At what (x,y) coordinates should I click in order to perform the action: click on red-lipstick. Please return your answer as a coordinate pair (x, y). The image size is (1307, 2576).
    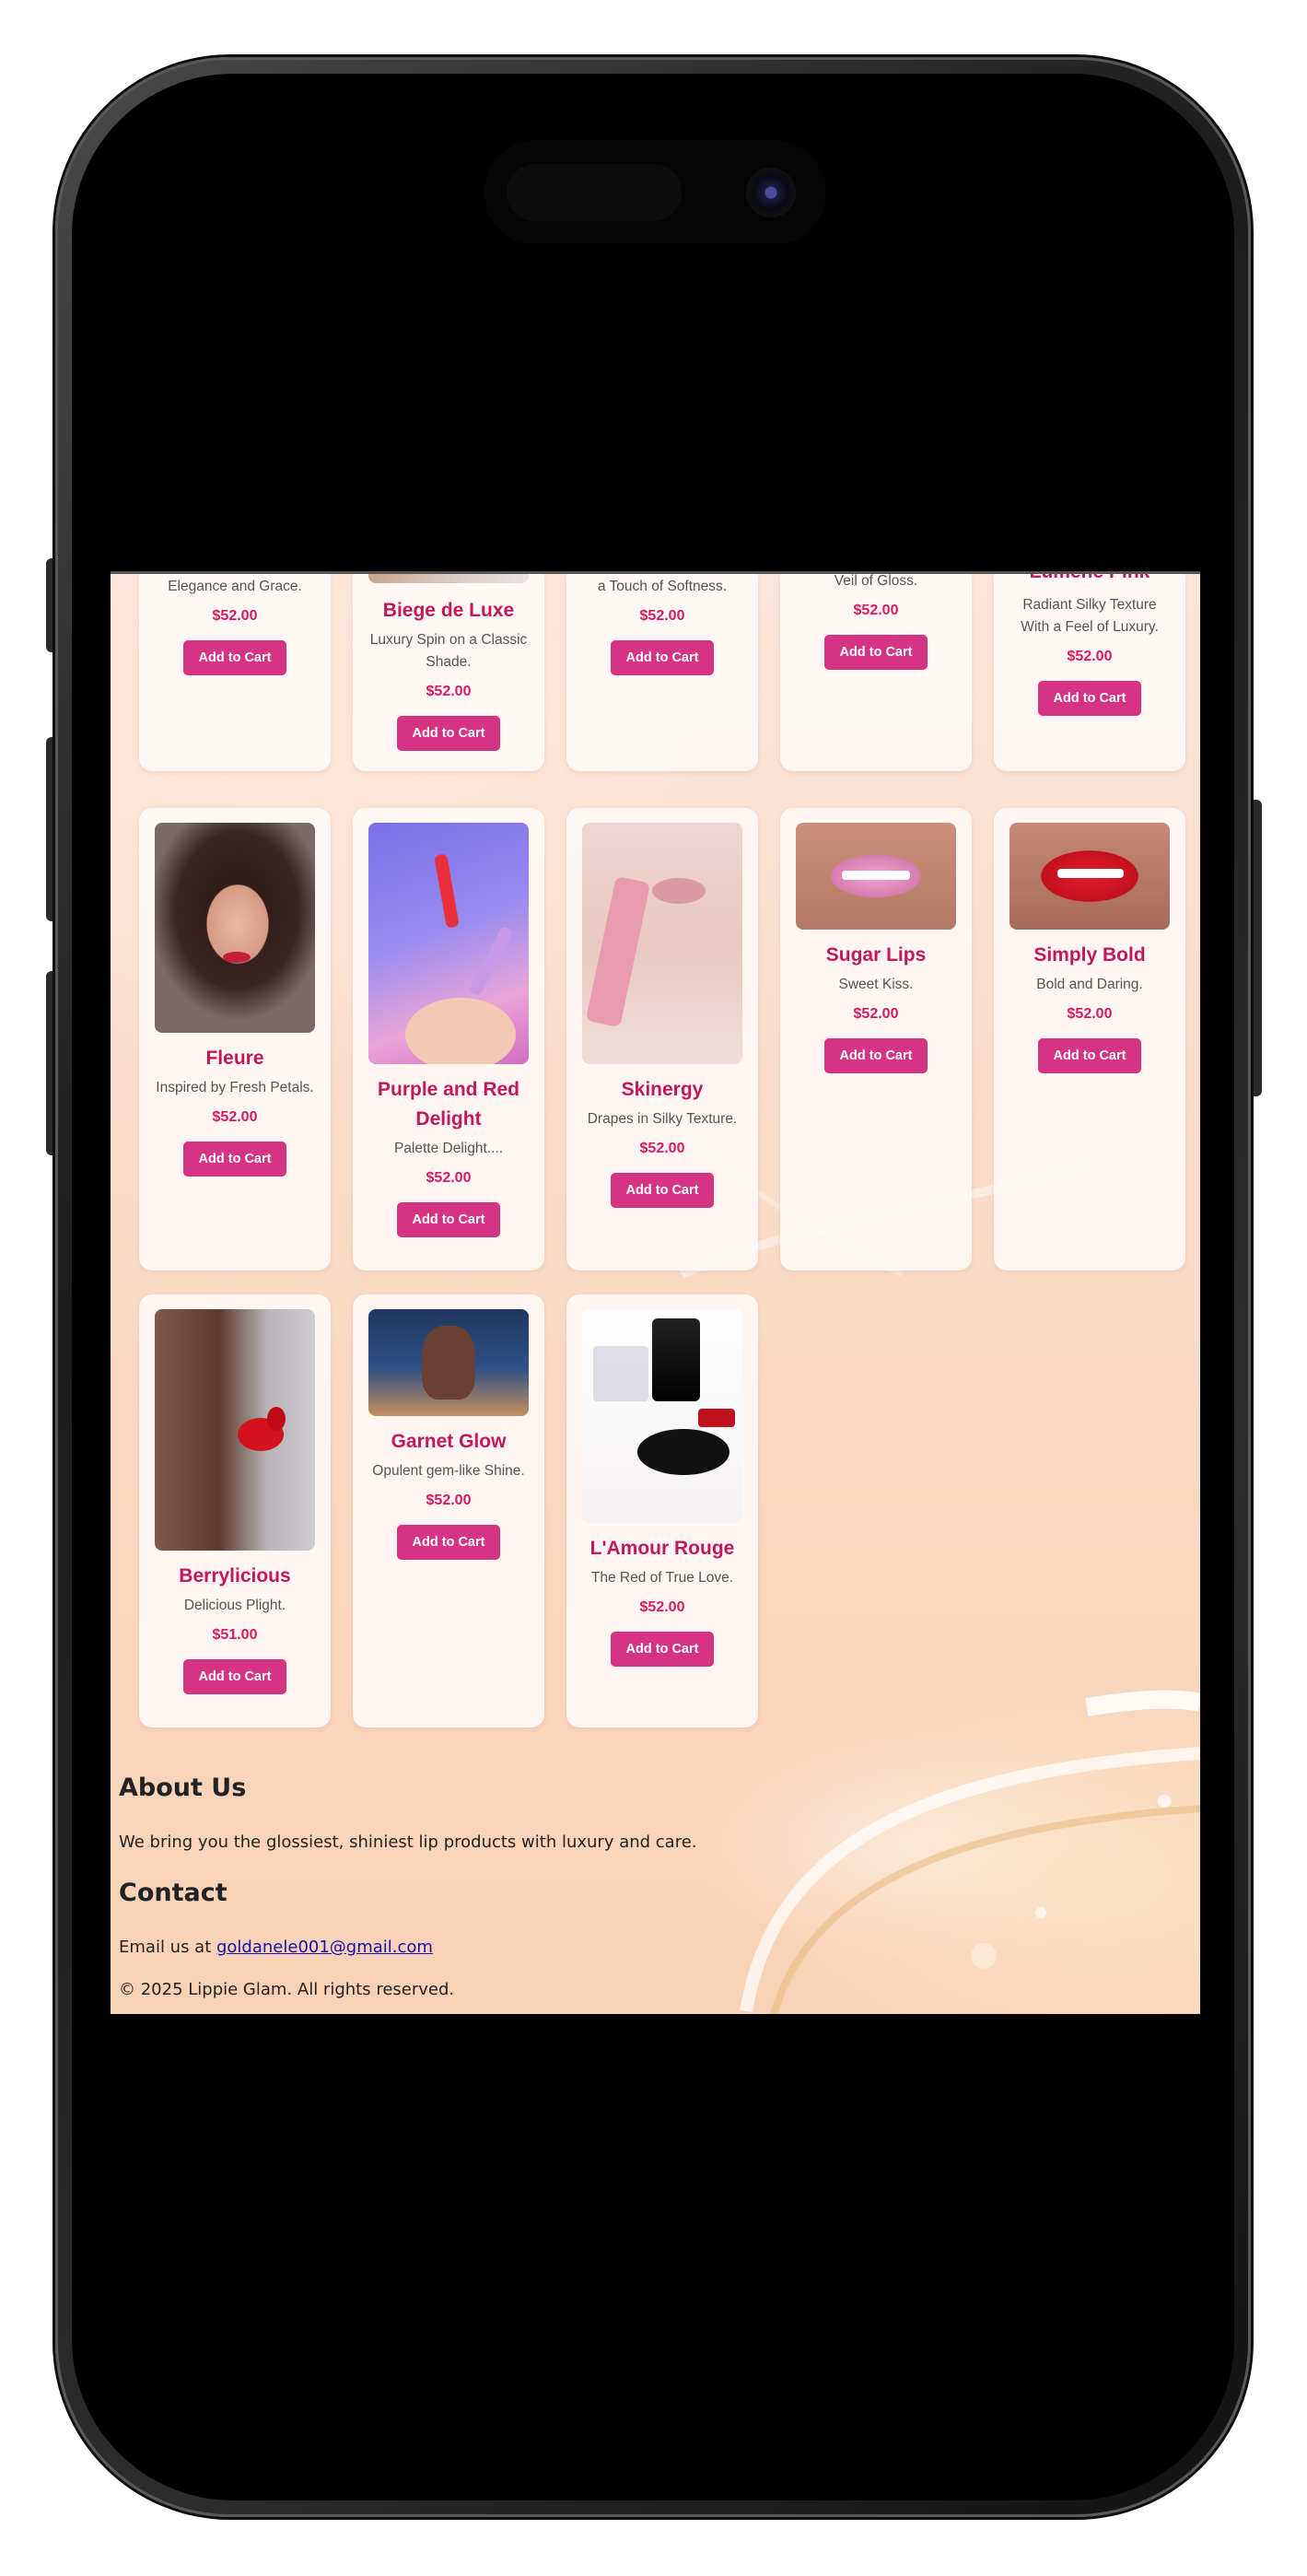
    Looking at the image, I should click on (716, 1418).